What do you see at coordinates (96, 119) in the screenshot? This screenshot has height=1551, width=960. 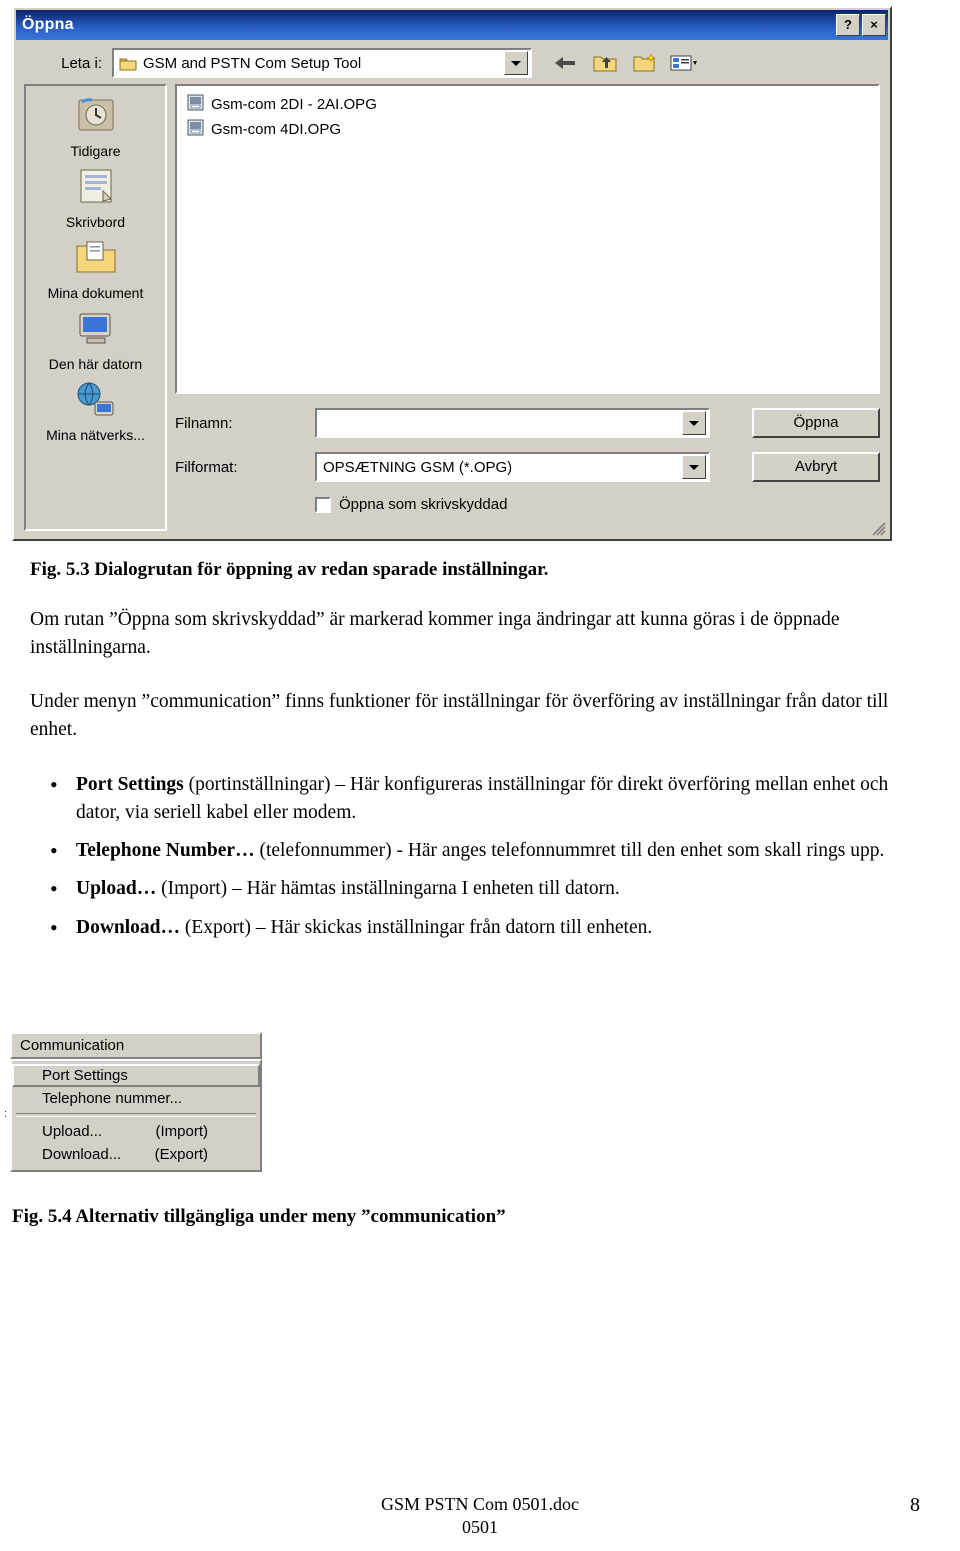 I see `history-icon` at bounding box center [96, 119].